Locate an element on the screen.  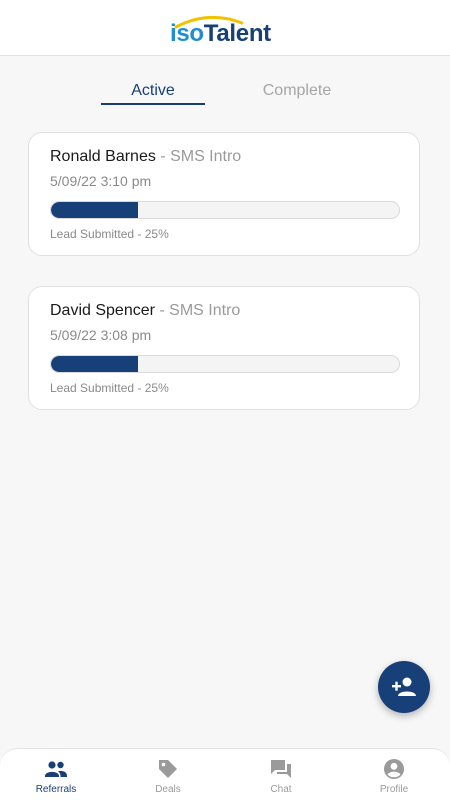
referral-name: David Spencer is located at coordinates (102, 310).